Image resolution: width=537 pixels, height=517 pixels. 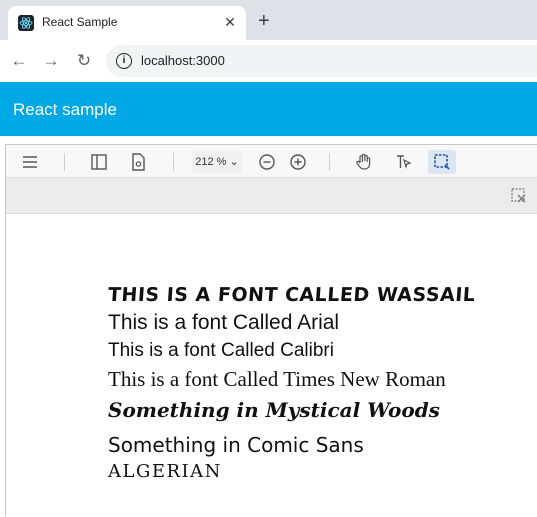 I want to click on info-icon: i, so click(x=124, y=61).